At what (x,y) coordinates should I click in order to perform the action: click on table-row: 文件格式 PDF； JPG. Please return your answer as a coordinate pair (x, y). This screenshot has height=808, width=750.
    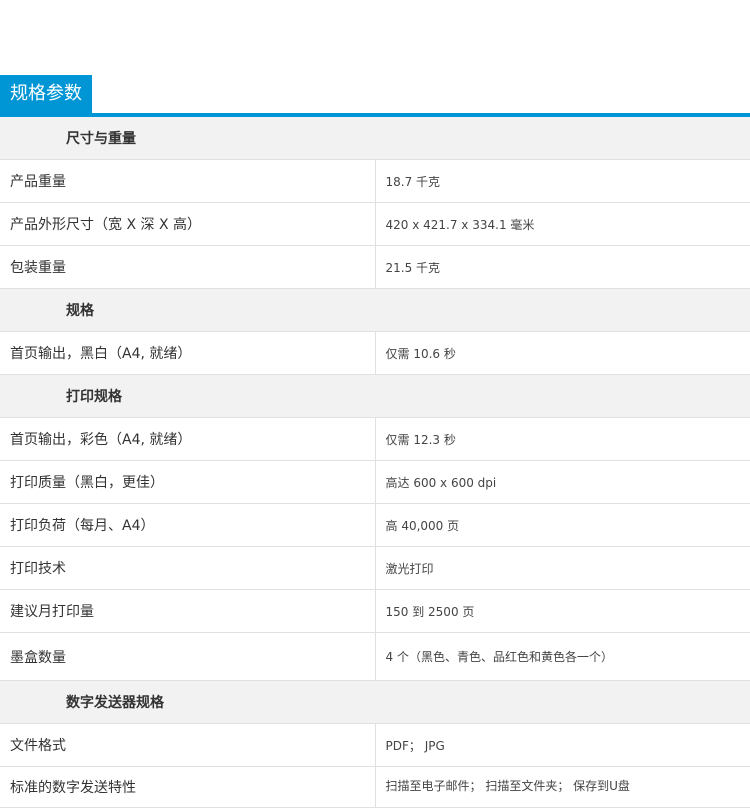
    Looking at the image, I should click on (375, 745).